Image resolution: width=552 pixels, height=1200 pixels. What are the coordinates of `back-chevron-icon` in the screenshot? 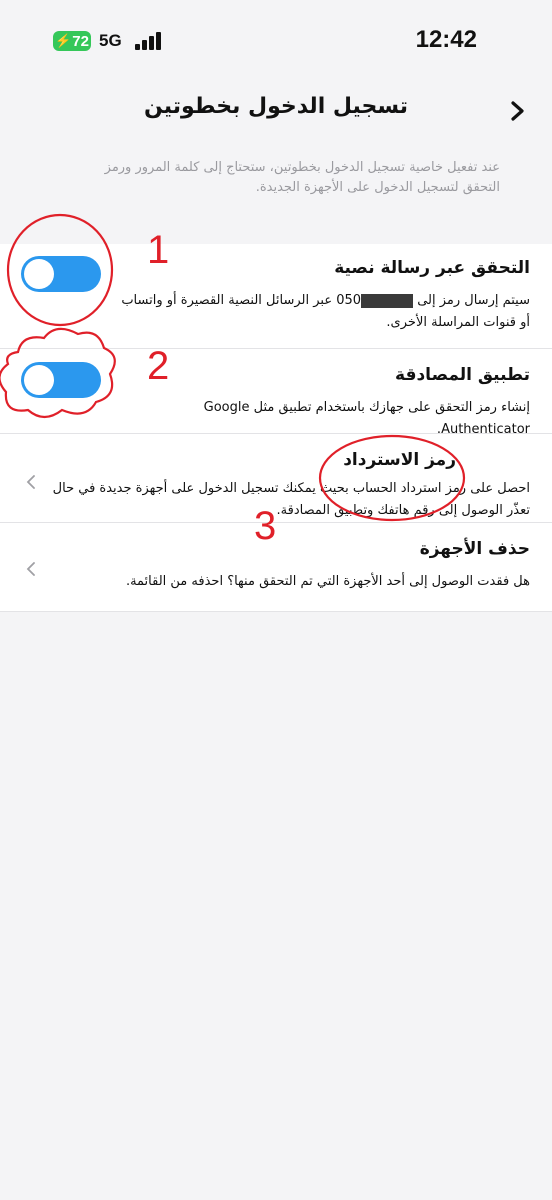 It's located at (518, 111).